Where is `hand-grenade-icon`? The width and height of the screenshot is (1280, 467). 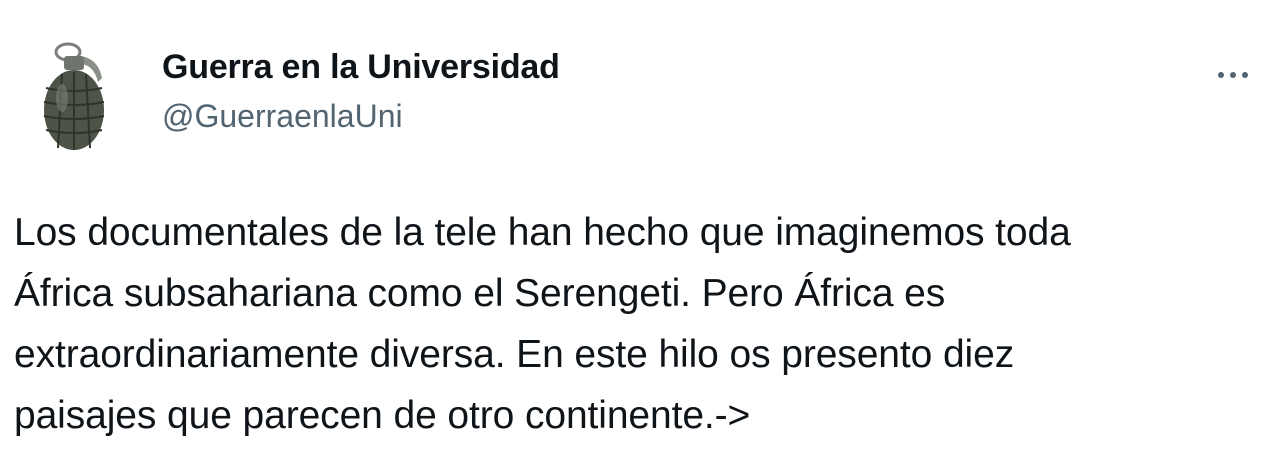
hand-grenade-icon is located at coordinates (74, 96).